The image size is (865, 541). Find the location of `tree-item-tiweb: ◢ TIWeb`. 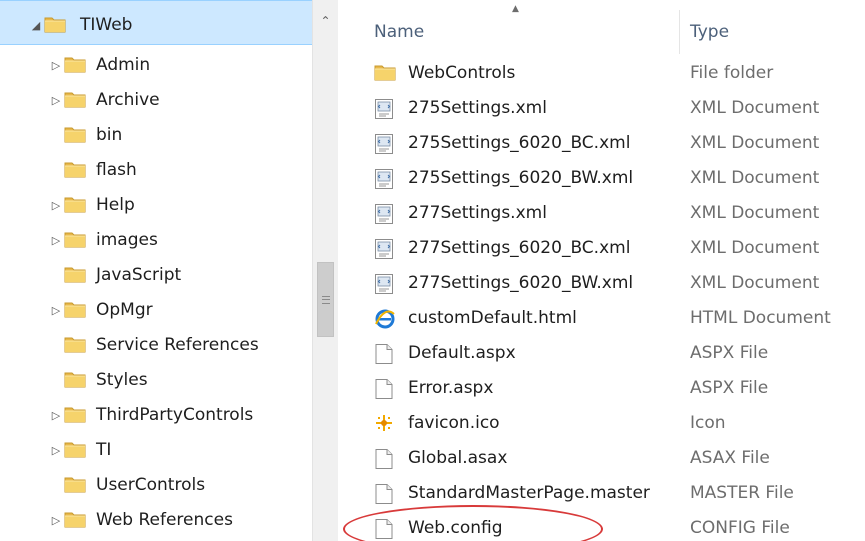

tree-item-tiweb: ◢ TIWeb is located at coordinates (156, 22).